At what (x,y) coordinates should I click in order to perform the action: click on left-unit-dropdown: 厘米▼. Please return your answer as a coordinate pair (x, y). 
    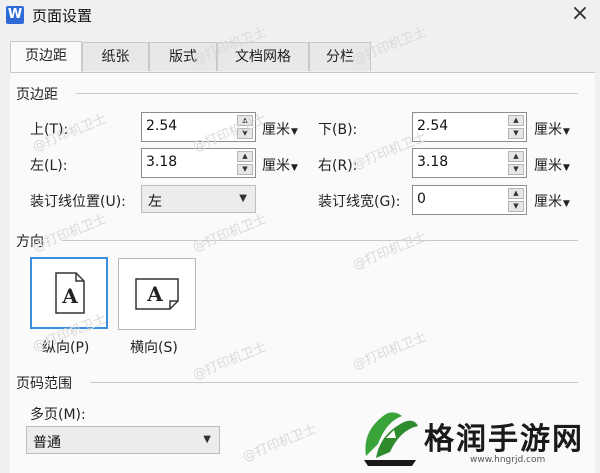
    Looking at the image, I should click on (280, 165).